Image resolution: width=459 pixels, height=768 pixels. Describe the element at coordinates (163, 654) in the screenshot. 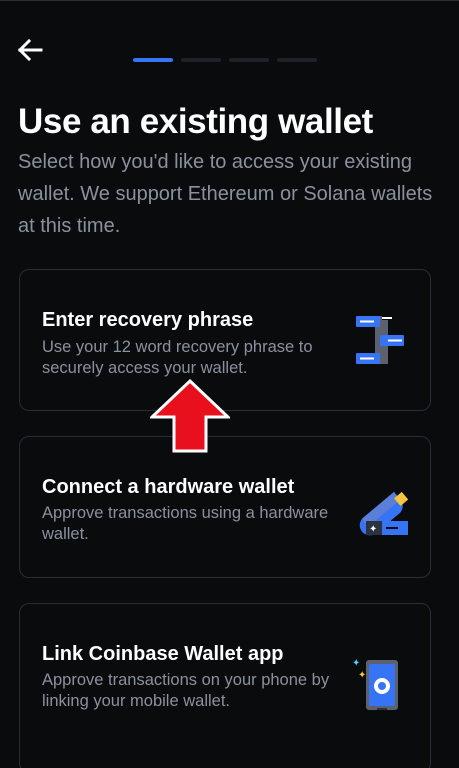

I see `option-title: Link Coinbase Wallet app` at that location.